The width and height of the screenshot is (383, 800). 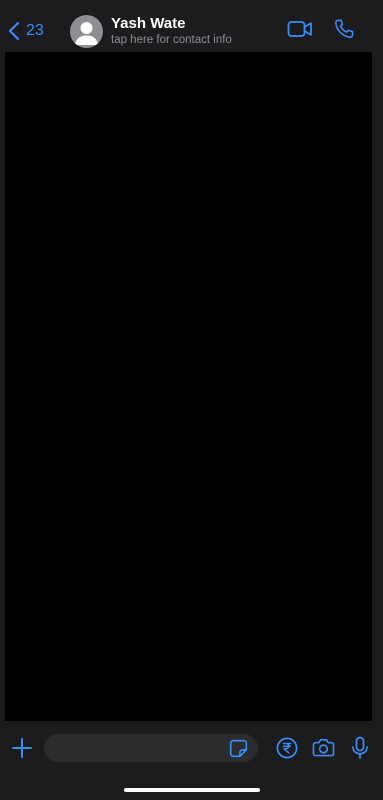 I want to click on message-composer, so click(x=191, y=761).